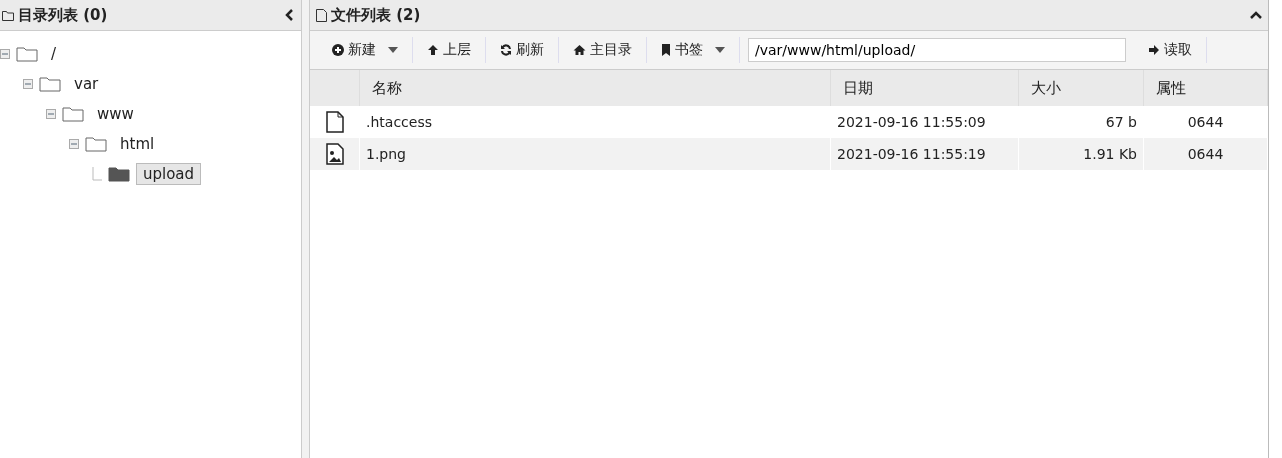 The image size is (1282, 458). What do you see at coordinates (693, 50) in the screenshot?
I see `toolbar-button: 书签` at bounding box center [693, 50].